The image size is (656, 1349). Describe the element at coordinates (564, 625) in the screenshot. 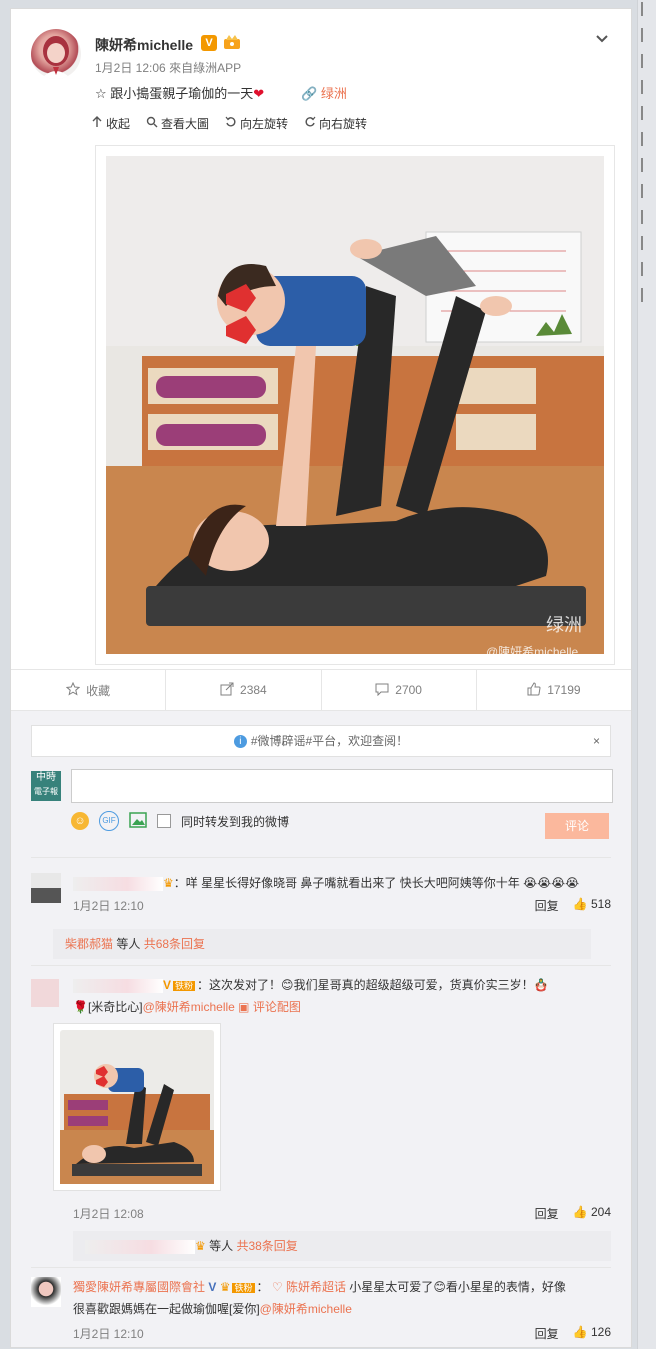

I see `oasis-watermark: 绿洲` at that location.